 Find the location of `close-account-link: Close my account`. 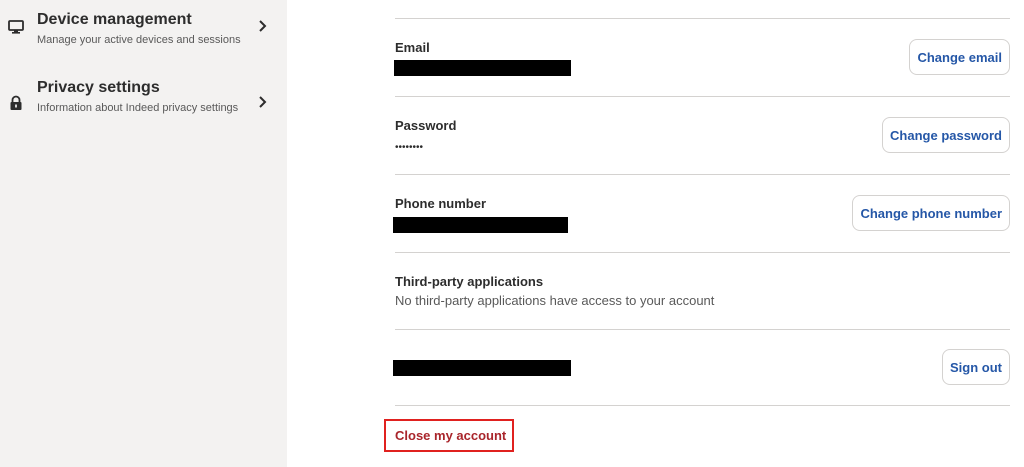

close-account-link: Close my account is located at coordinates (449, 435).